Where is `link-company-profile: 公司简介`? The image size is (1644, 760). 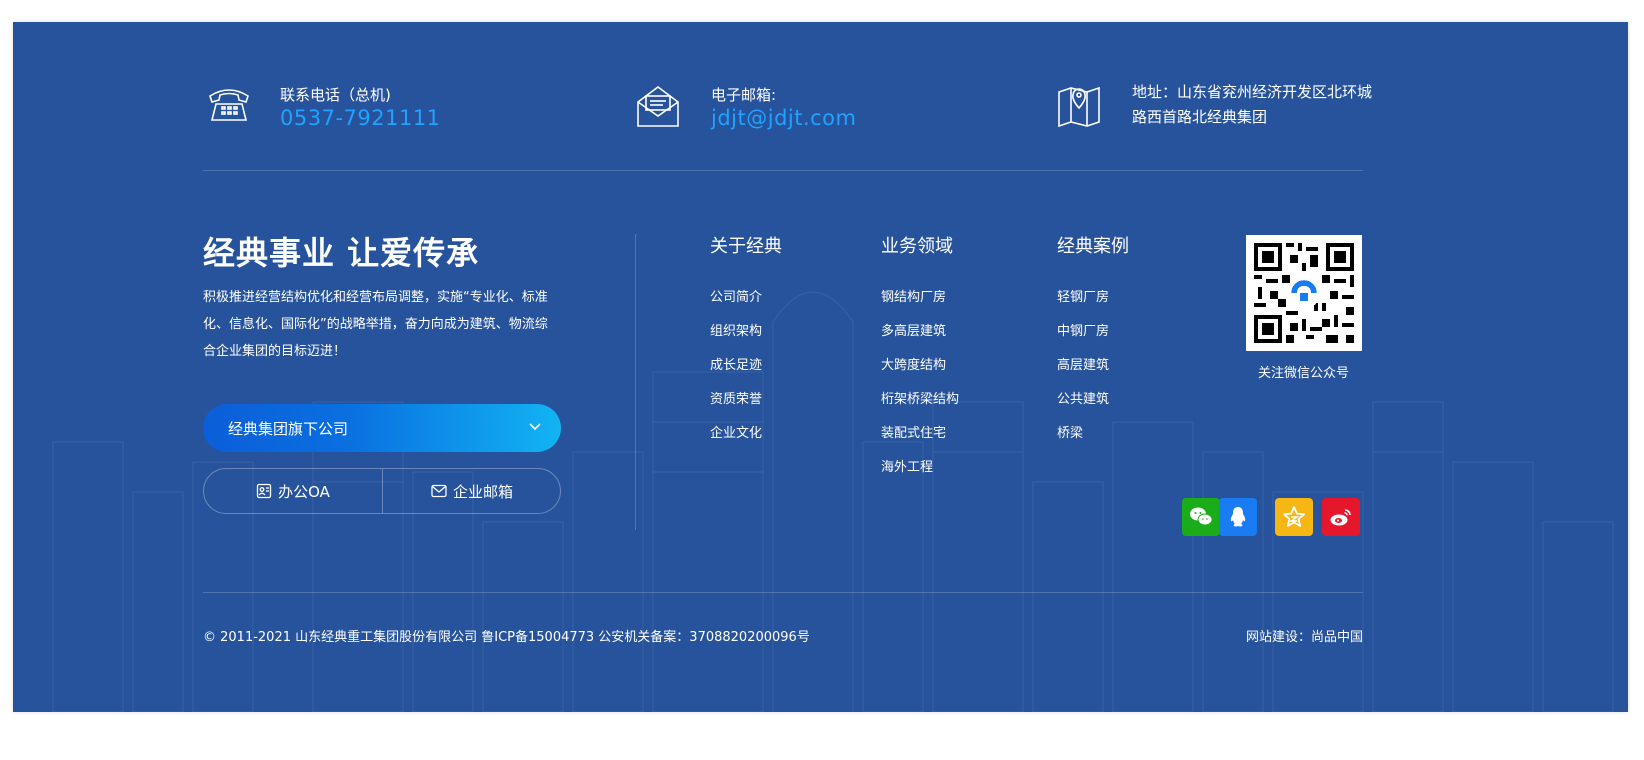
link-company-profile: 公司简介 is located at coordinates (736, 295).